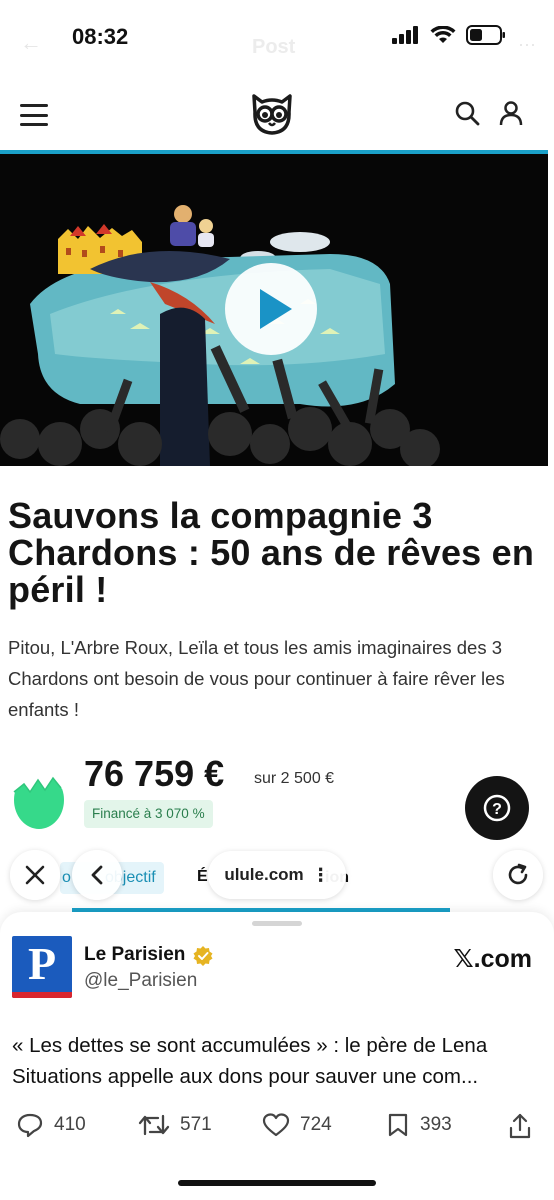 The width and height of the screenshot is (554, 1200). I want to click on egg-icon, so click(38, 797).